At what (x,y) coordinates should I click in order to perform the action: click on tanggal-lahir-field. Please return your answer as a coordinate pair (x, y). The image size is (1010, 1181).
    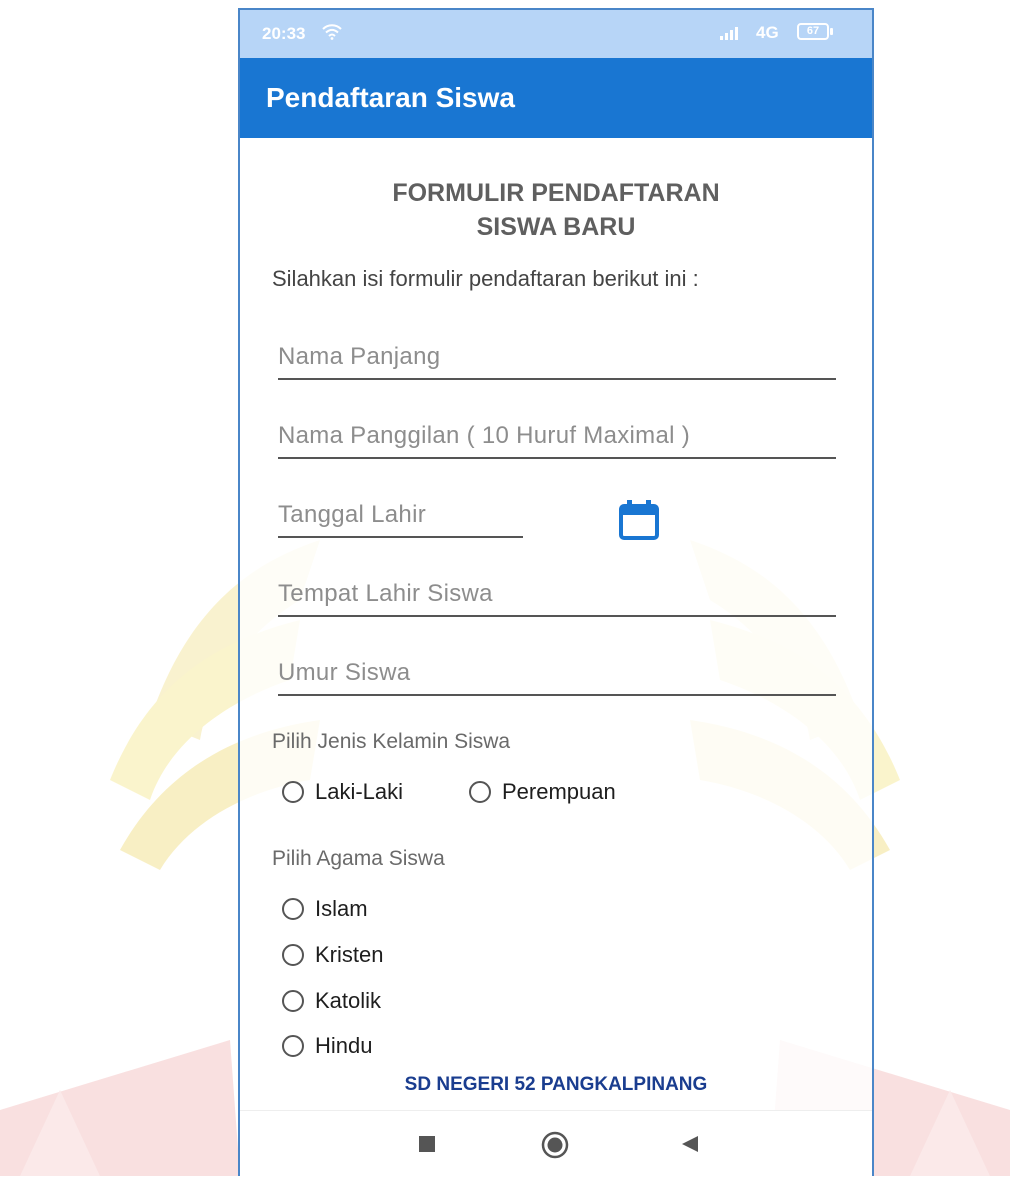
    Looking at the image, I should click on (400, 517).